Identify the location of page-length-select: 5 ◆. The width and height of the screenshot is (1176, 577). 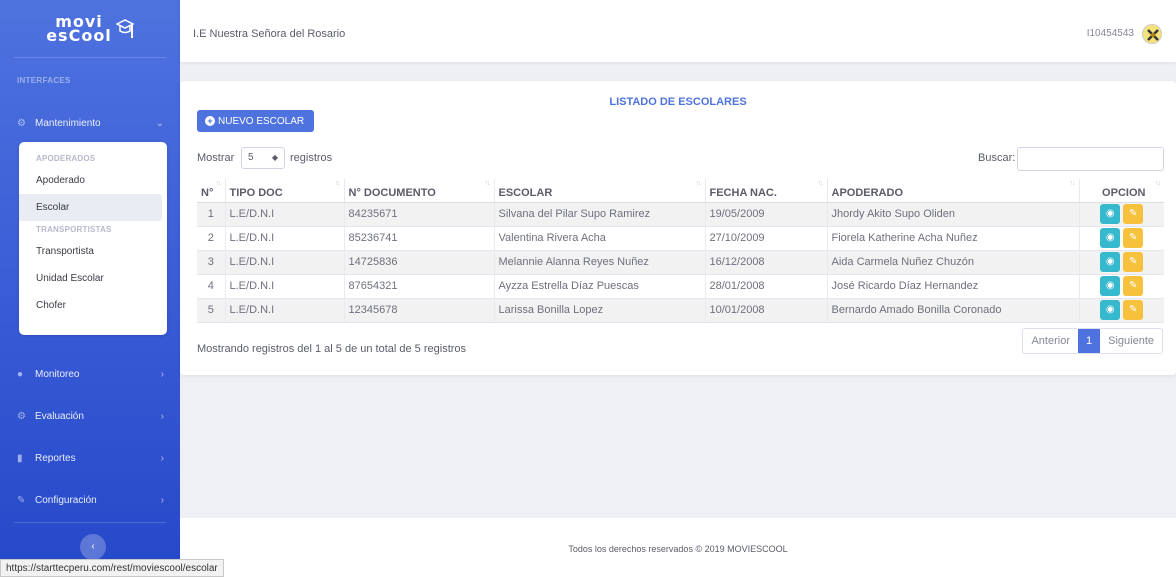
(263, 158).